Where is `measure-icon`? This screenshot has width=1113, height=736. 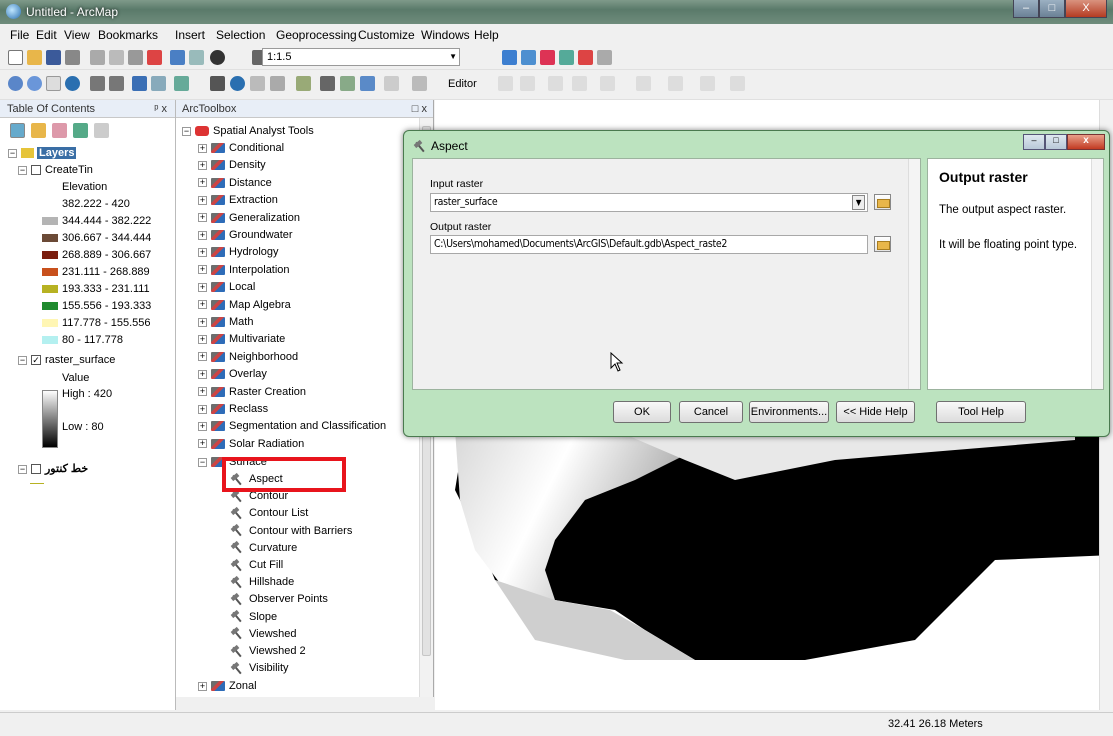 measure-icon is located at coordinates (303, 83).